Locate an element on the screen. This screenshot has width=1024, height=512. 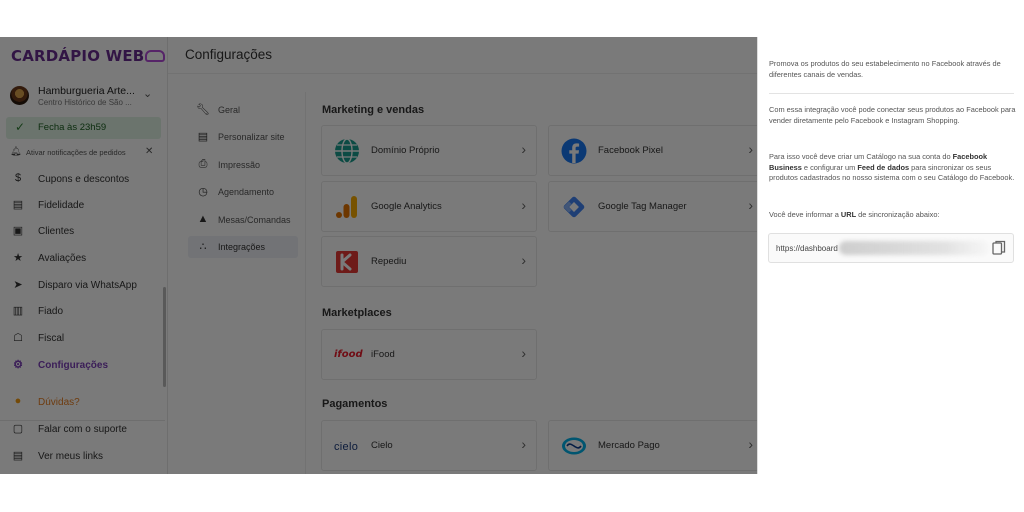
integration-name: Domínio Próprio is located at coordinates (405, 150).